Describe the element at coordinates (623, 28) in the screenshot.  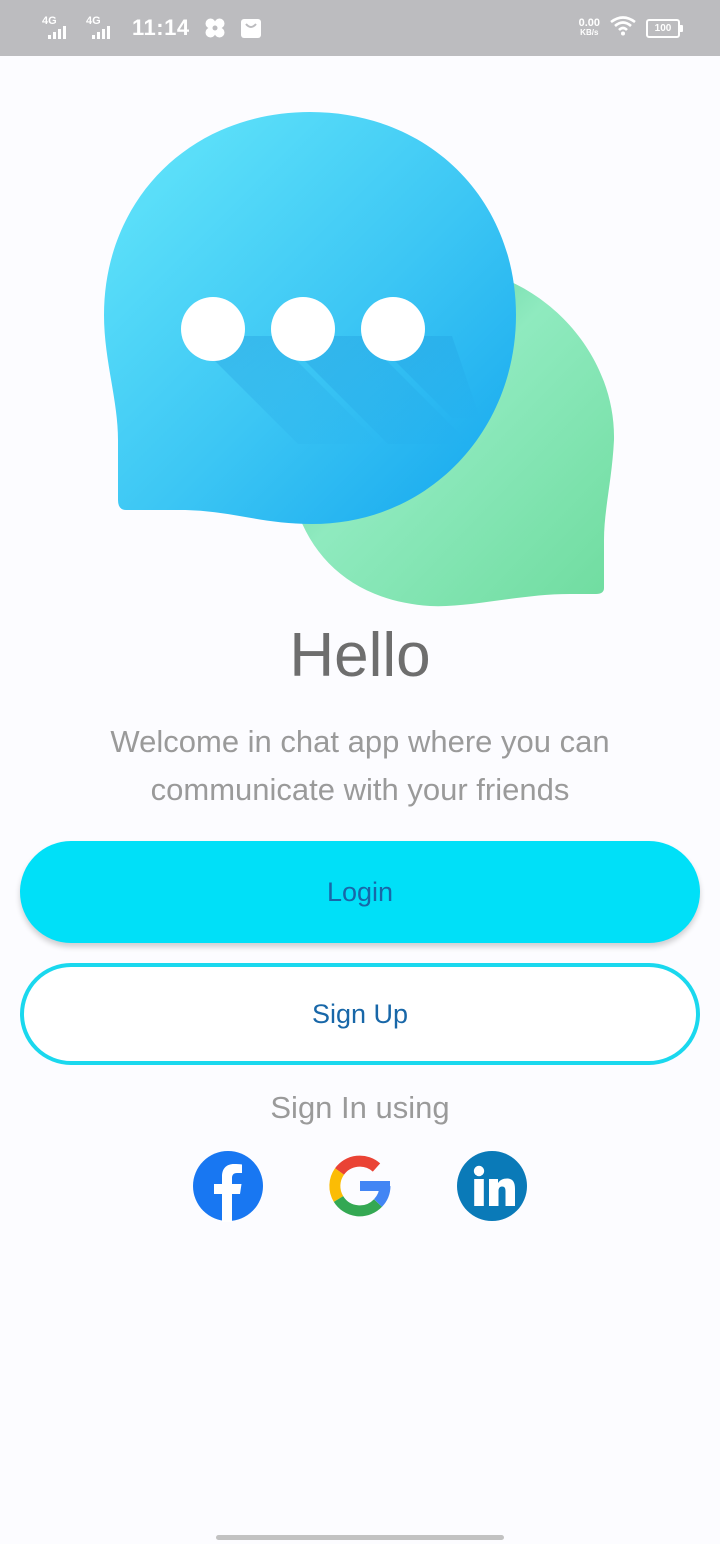
I see `wifi-icon` at that location.